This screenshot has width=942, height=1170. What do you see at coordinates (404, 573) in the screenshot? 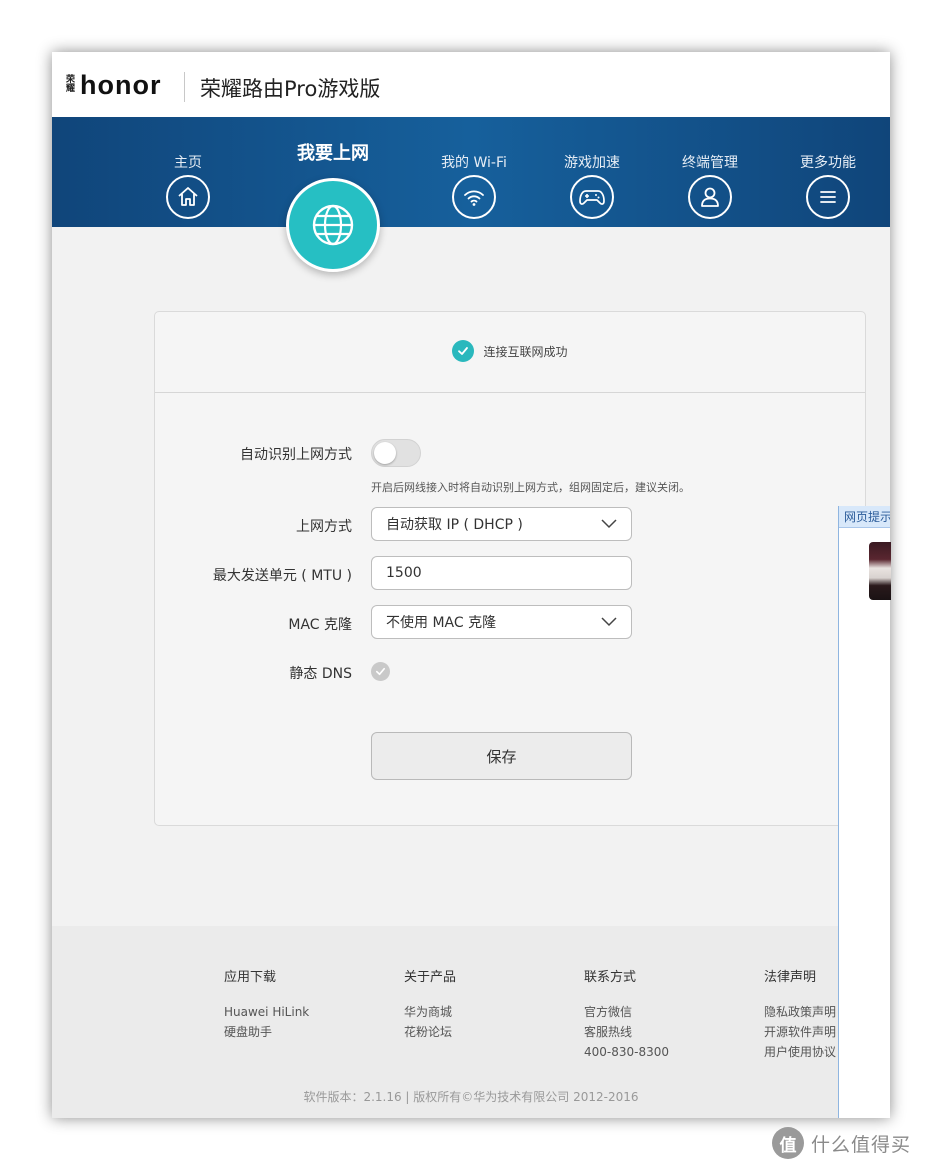
I see `mtu-value: 1500` at bounding box center [404, 573].